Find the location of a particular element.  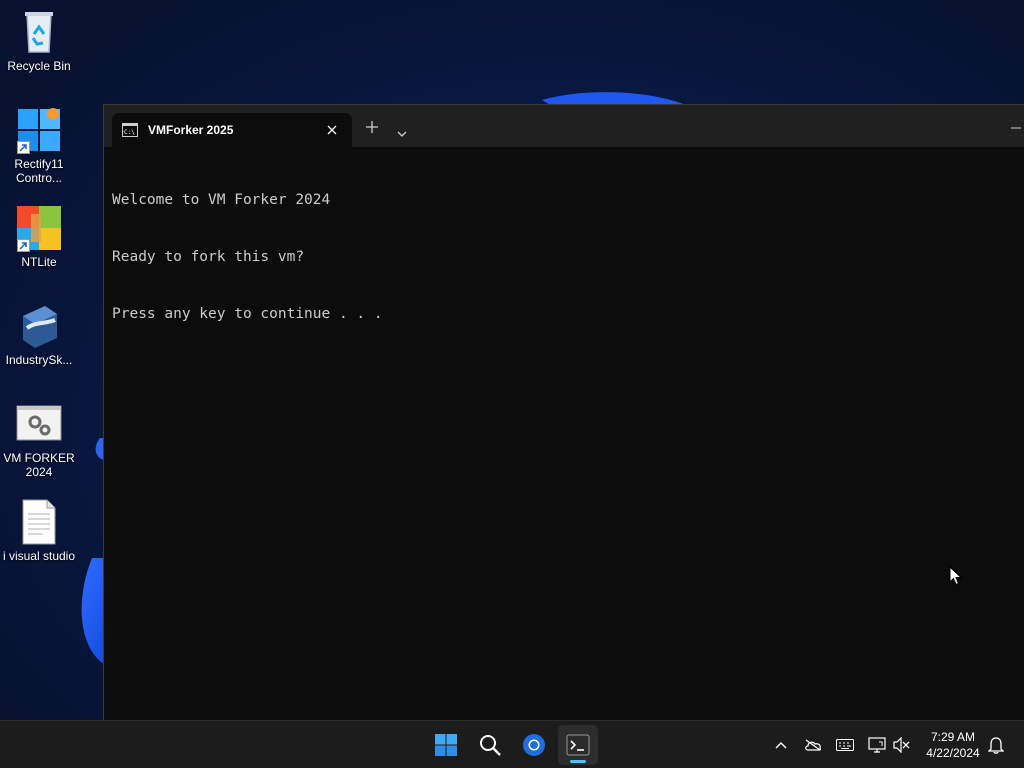

desktop-icon-recycle-bin: Recycle Bin is located at coordinates (39, 40).